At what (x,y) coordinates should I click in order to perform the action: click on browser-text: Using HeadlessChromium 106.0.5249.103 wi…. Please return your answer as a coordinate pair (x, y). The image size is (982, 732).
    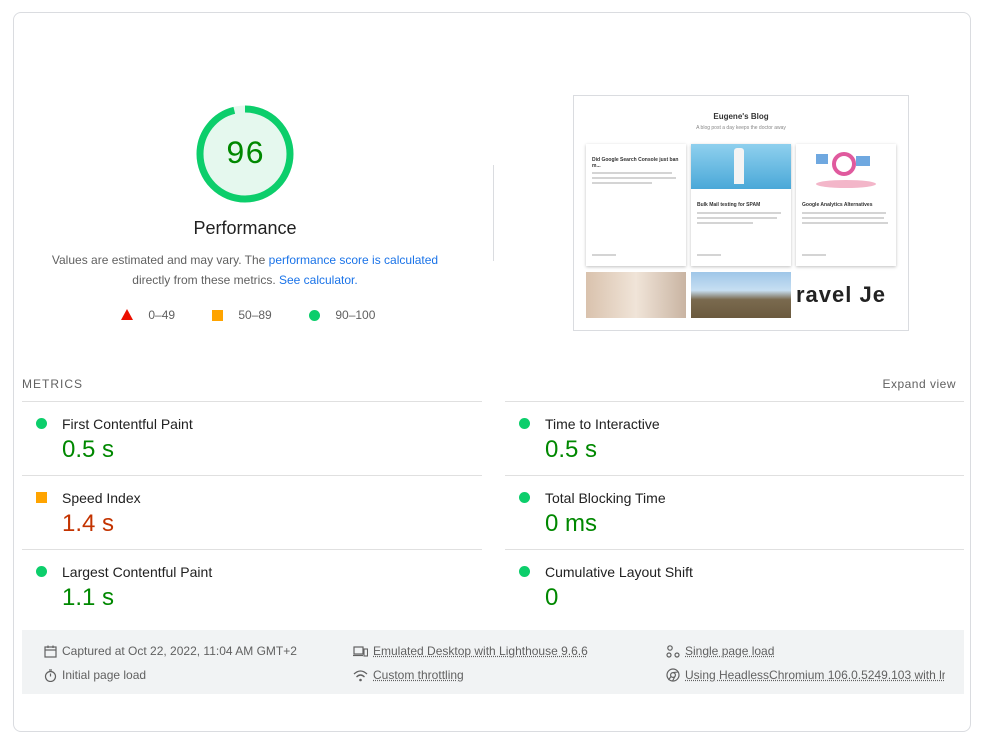
    Looking at the image, I should click on (815, 675).